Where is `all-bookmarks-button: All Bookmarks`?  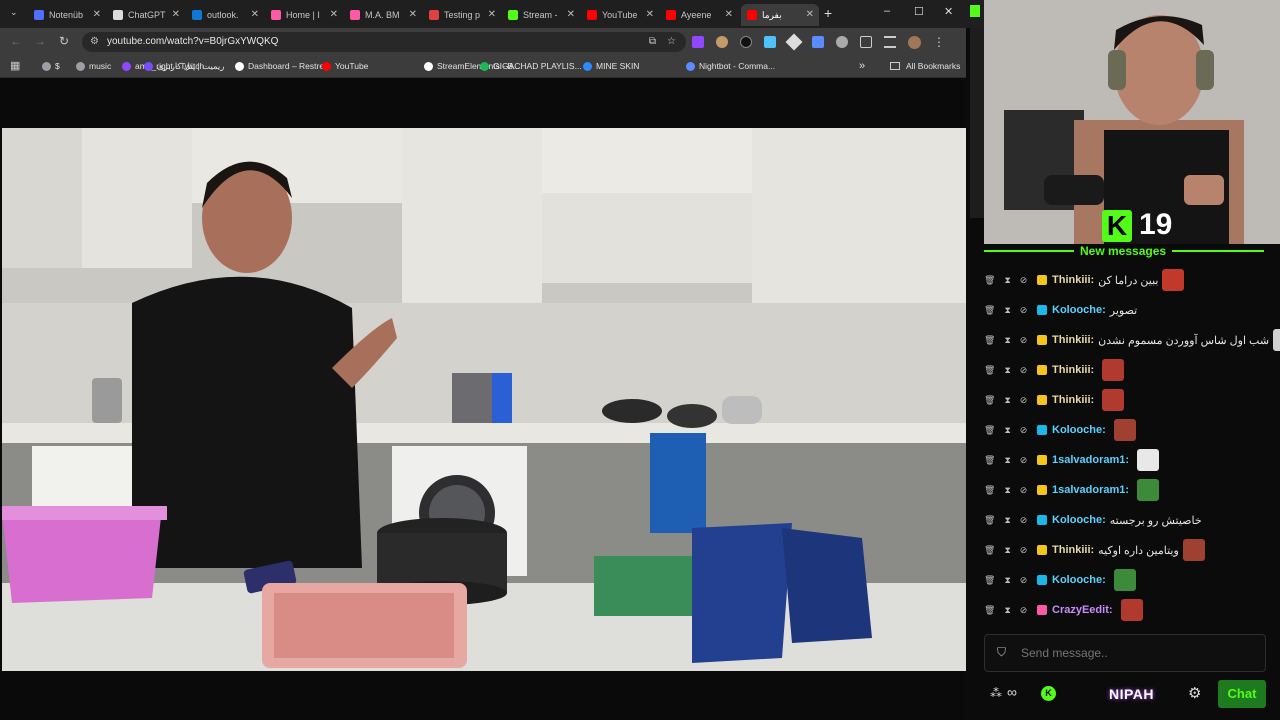 all-bookmarks-button: All Bookmarks is located at coordinates (925, 66).